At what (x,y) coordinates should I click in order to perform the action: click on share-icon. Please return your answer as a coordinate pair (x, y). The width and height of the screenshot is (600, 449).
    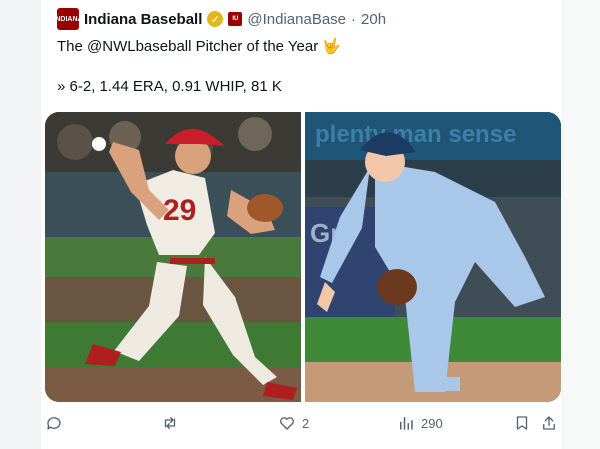
    Looking at the image, I should click on (549, 423).